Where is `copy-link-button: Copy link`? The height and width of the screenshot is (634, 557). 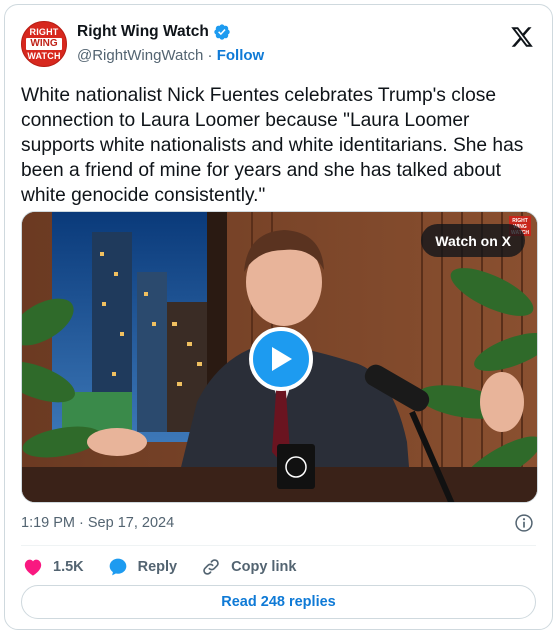 copy-link-button: Copy link is located at coordinates (248, 567).